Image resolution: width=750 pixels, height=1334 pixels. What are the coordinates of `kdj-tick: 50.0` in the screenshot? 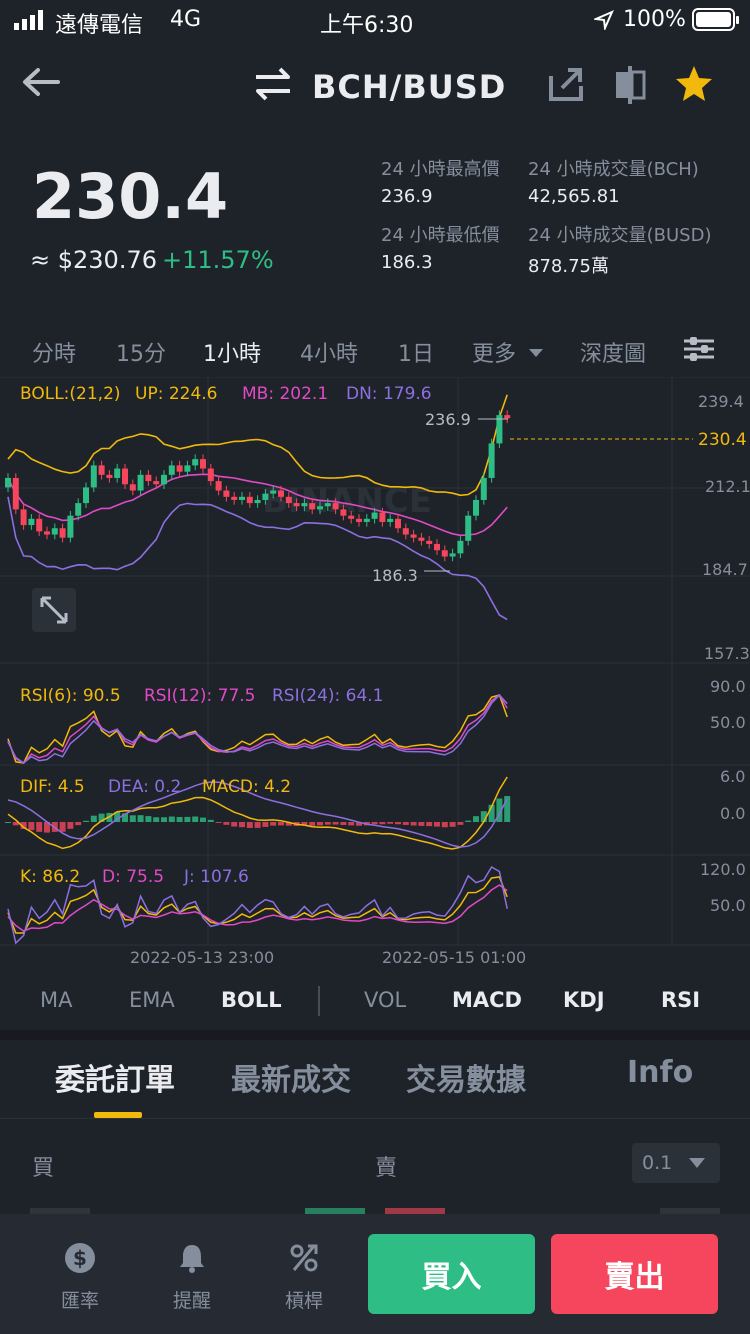 It's located at (728, 905).